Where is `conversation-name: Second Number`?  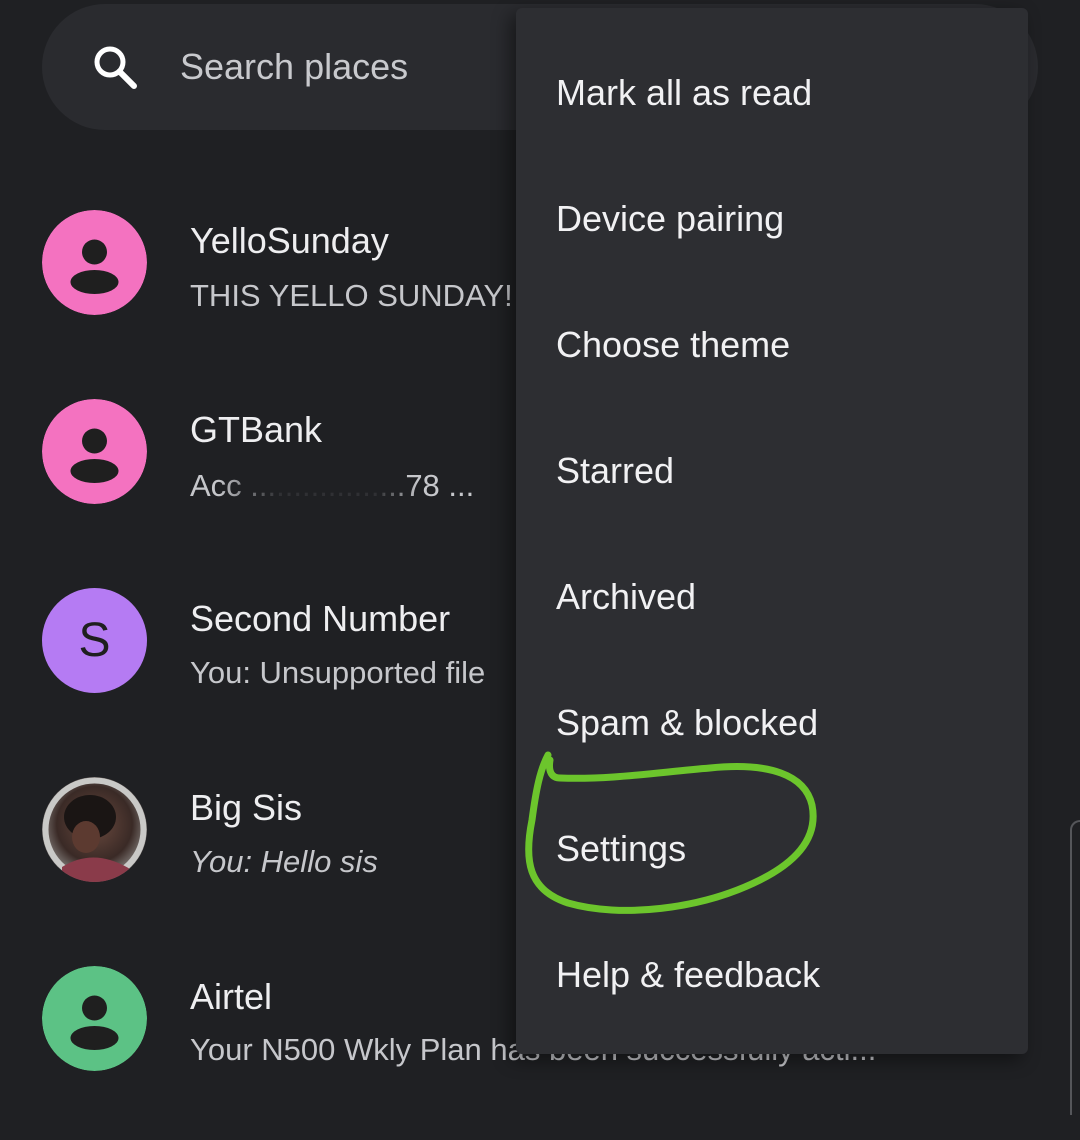
conversation-name: Second Number is located at coordinates (320, 618).